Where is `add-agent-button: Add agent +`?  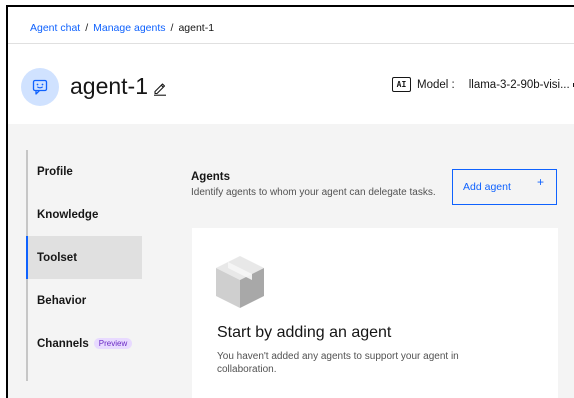
add-agent-button: Add agent + is located at coordinates (504, 187).